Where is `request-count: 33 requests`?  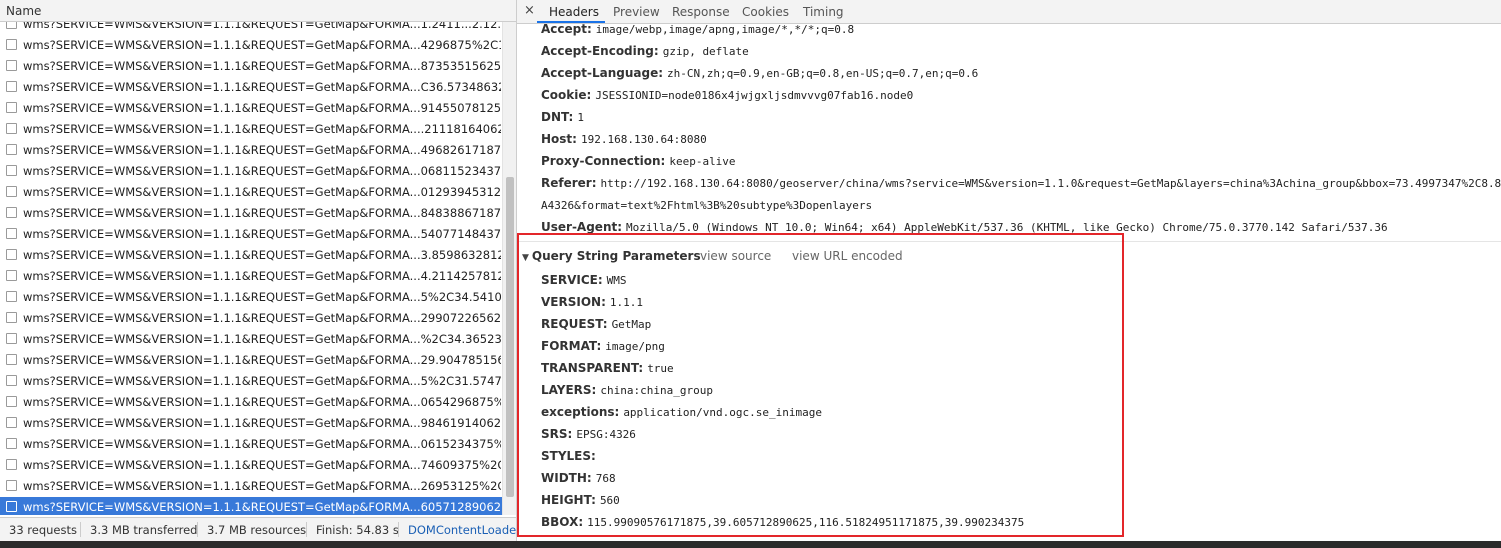
request-count: 33 requests is located at coordinates (43, 530).